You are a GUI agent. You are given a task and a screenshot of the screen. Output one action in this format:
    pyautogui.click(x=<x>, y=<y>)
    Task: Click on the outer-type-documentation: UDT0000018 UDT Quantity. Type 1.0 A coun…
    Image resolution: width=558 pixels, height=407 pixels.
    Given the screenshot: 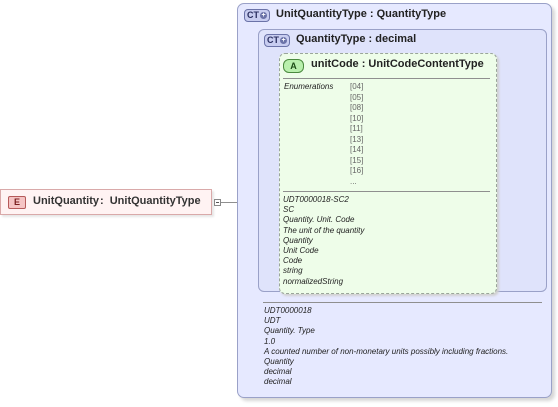 What is the action you would take?
    pyautogui.click(x=386, y=347)
    